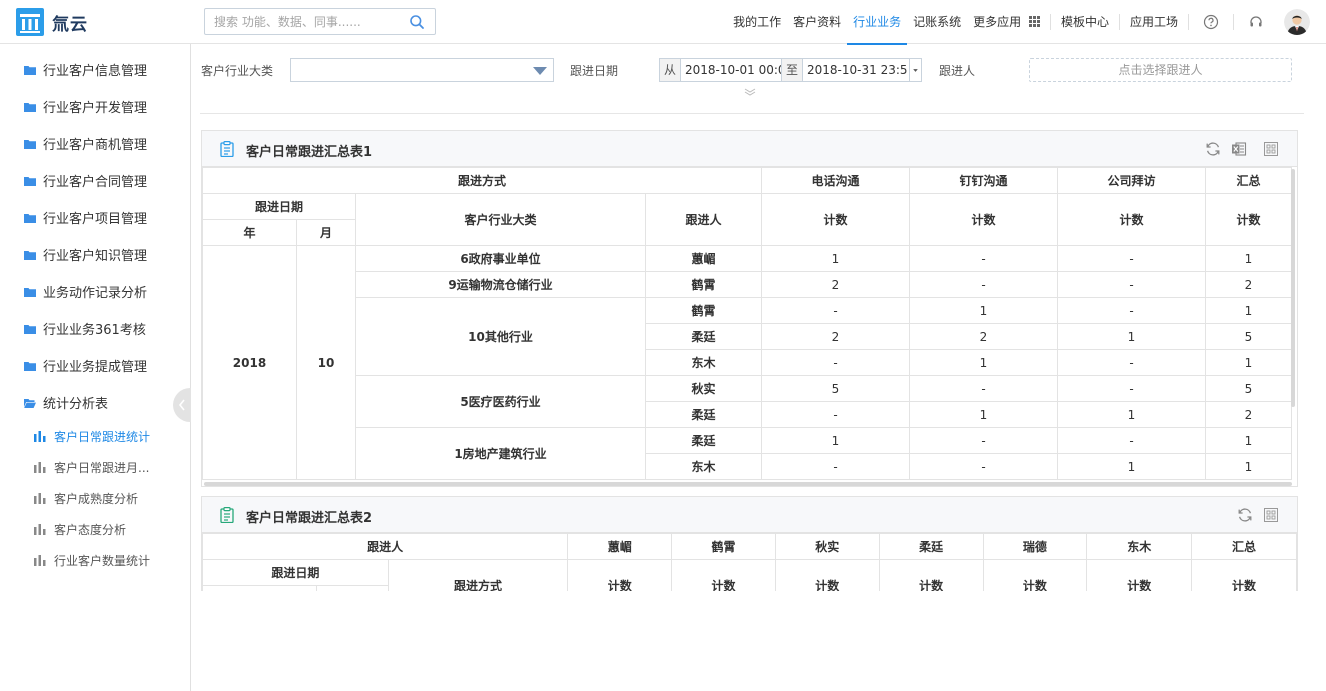 The width and height of the screenshot is (1326, 691). What do you see at coordinates (1139, 546) in the screenshot?
I see `header-person-name: 东木` at bounding box center [1139, 546].